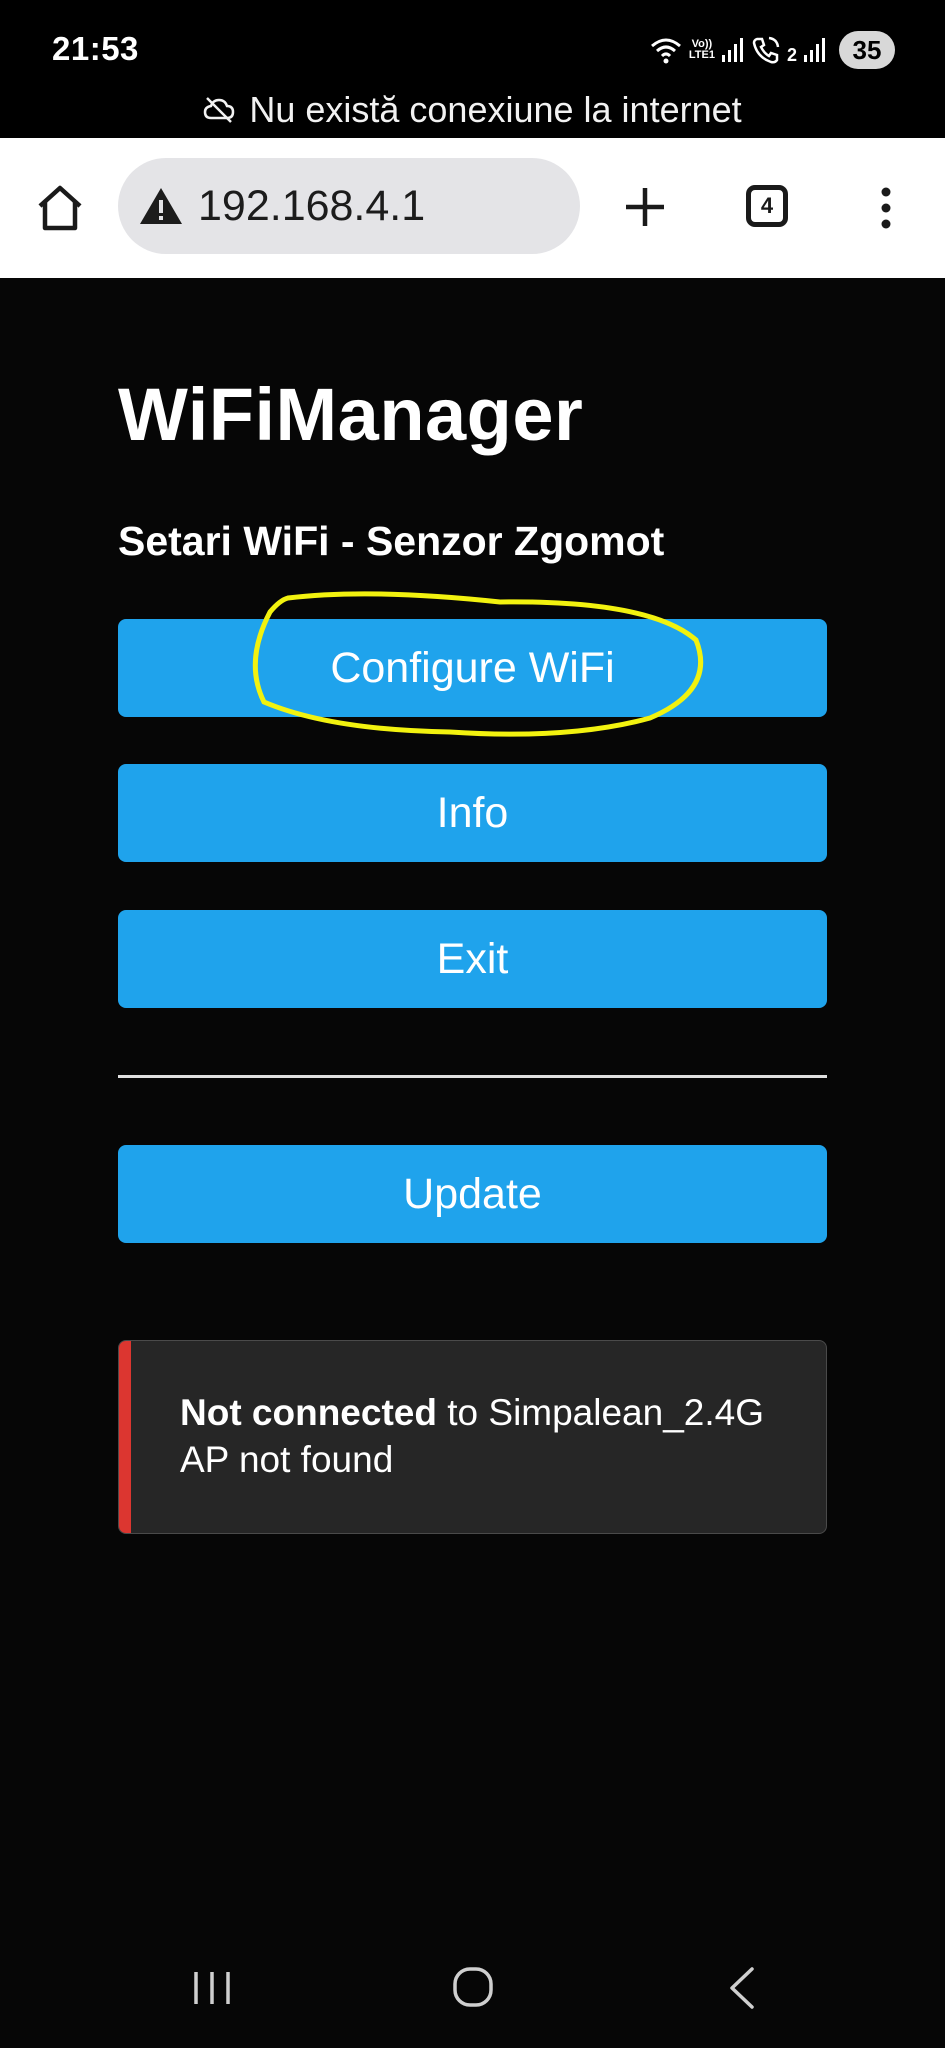 The width and height of the screenshot is (945, 2048). I want to click on url-bar: 192.168.4.1, so click(349, 206).